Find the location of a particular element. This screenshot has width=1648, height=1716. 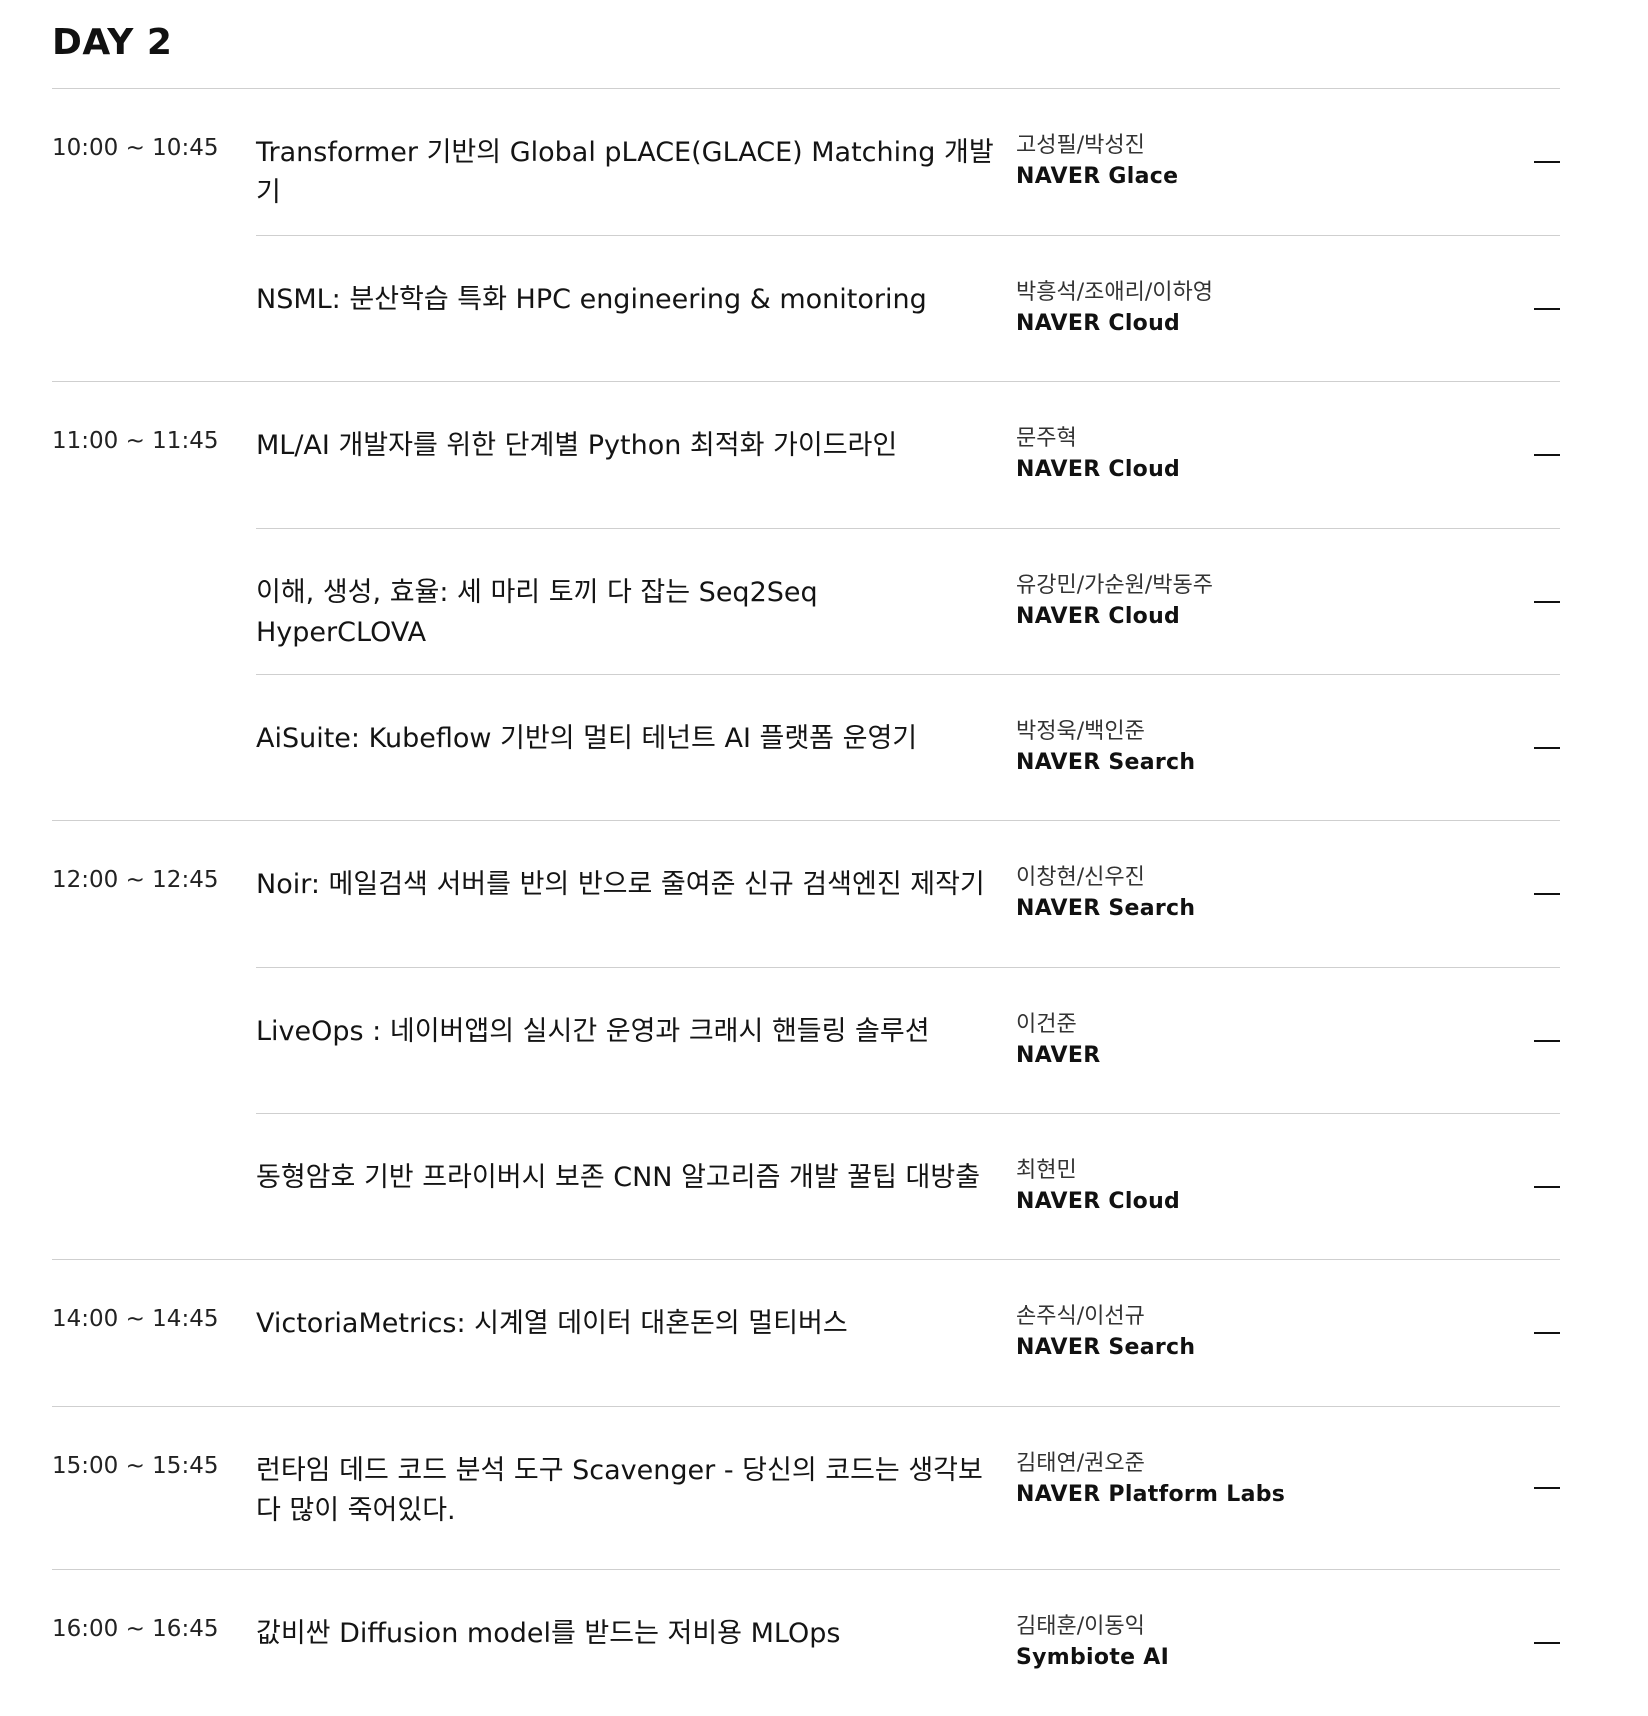

speaker-names: 손주식/이선규 is located at coordinates (1080, 1316).